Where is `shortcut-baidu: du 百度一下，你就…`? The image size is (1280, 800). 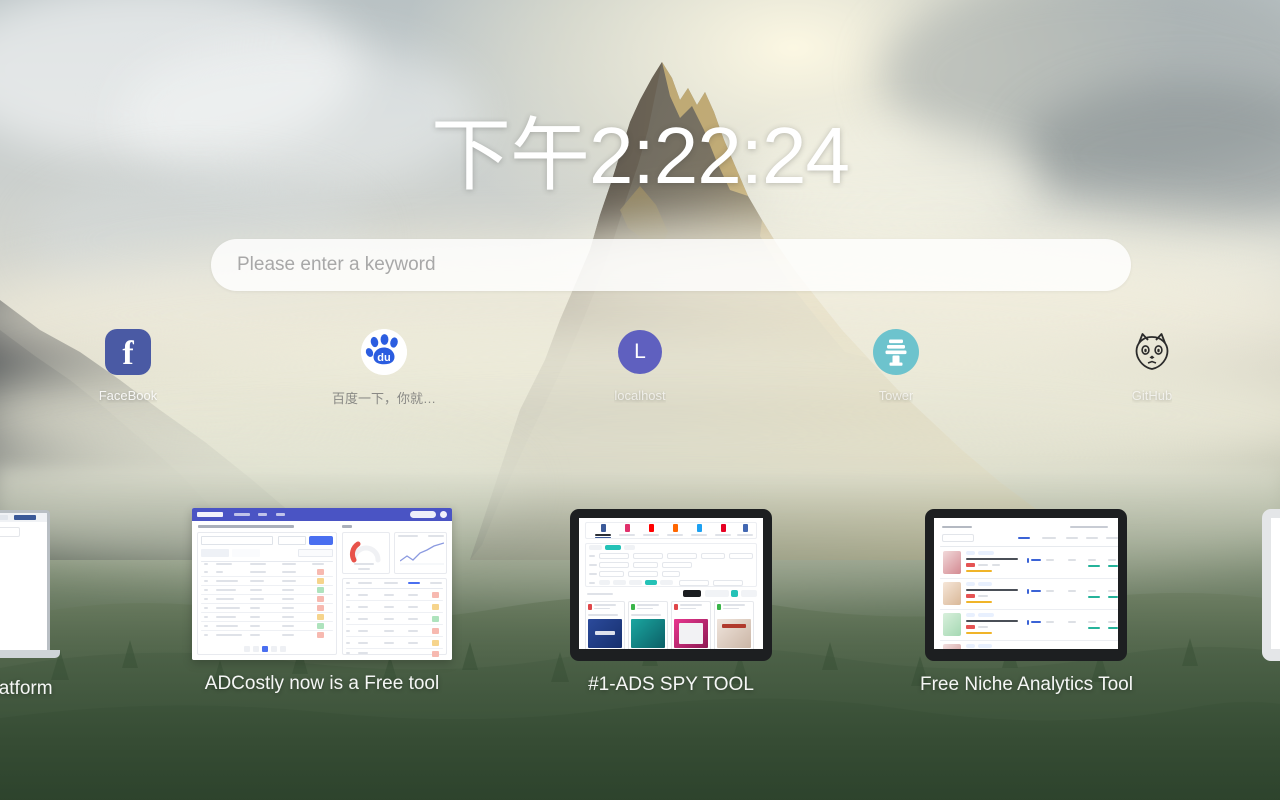
shortcut-baidu: du 百度一下，你就… is located at coordinates (384, 367).